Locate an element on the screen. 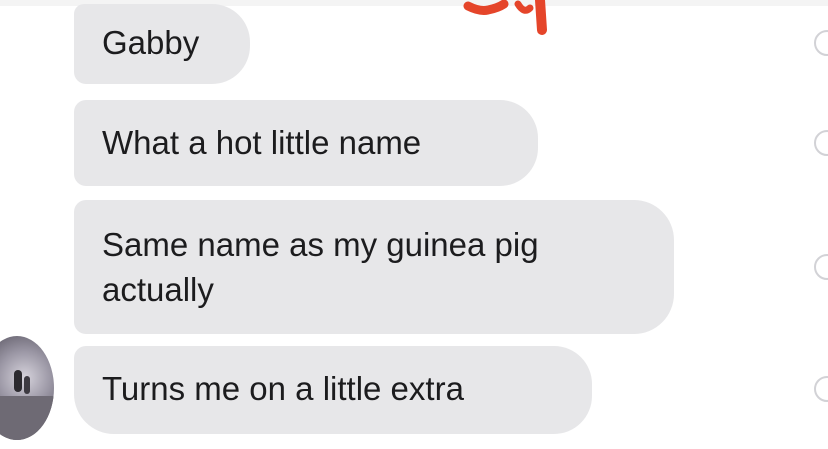  contact-avatar is located at coordinates (27, 388).